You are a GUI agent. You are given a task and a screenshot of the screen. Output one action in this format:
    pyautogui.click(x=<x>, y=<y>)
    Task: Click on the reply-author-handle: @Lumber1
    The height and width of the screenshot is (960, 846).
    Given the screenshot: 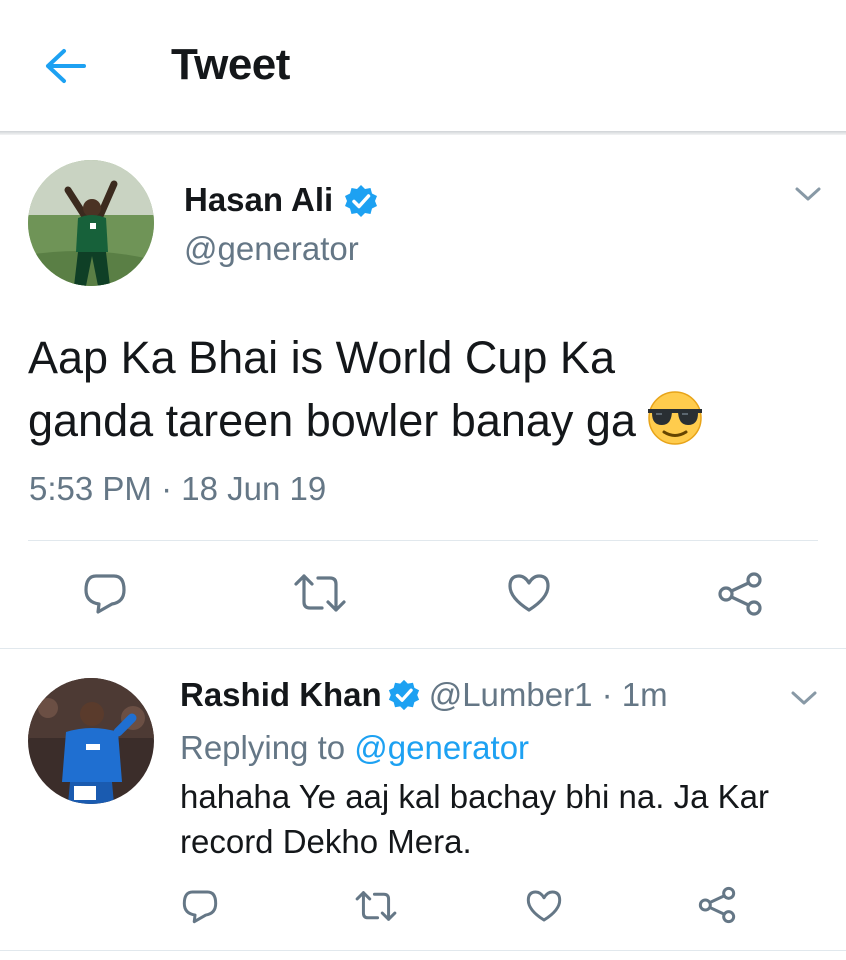 What is the action you would take?
    pyautogui.click(x=511, y=694)
    